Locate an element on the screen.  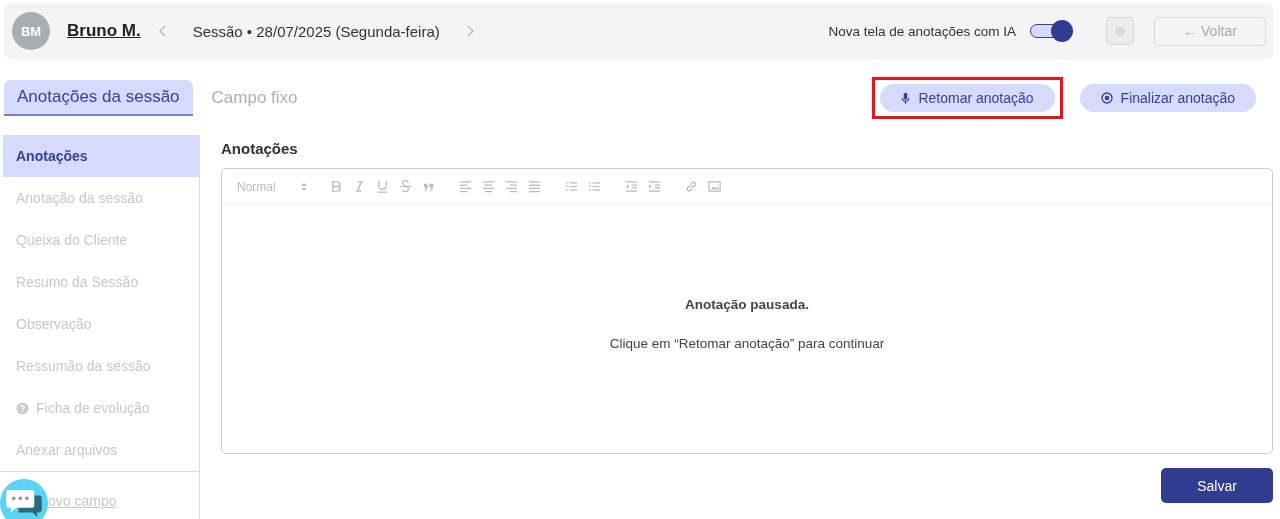
save-button: Salvar is located at coordinates (1217, 485).